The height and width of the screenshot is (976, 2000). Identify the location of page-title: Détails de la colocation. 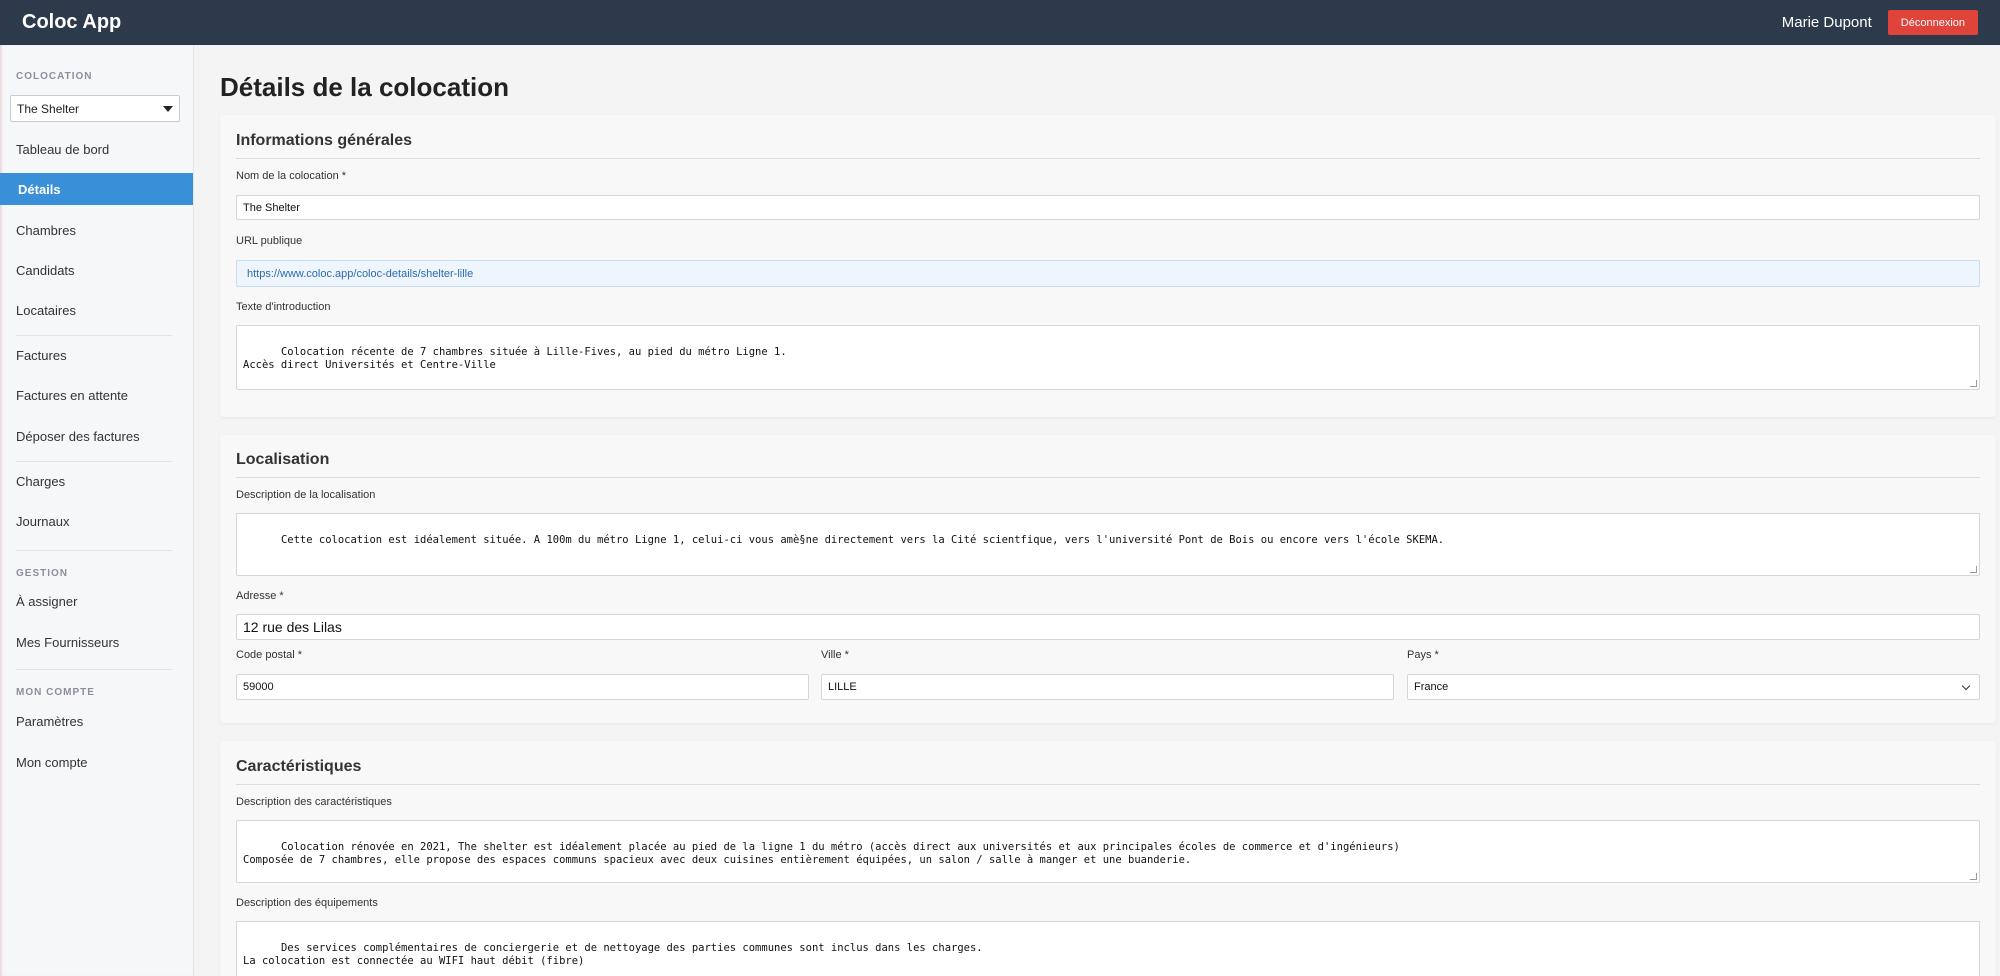
(364, 87).